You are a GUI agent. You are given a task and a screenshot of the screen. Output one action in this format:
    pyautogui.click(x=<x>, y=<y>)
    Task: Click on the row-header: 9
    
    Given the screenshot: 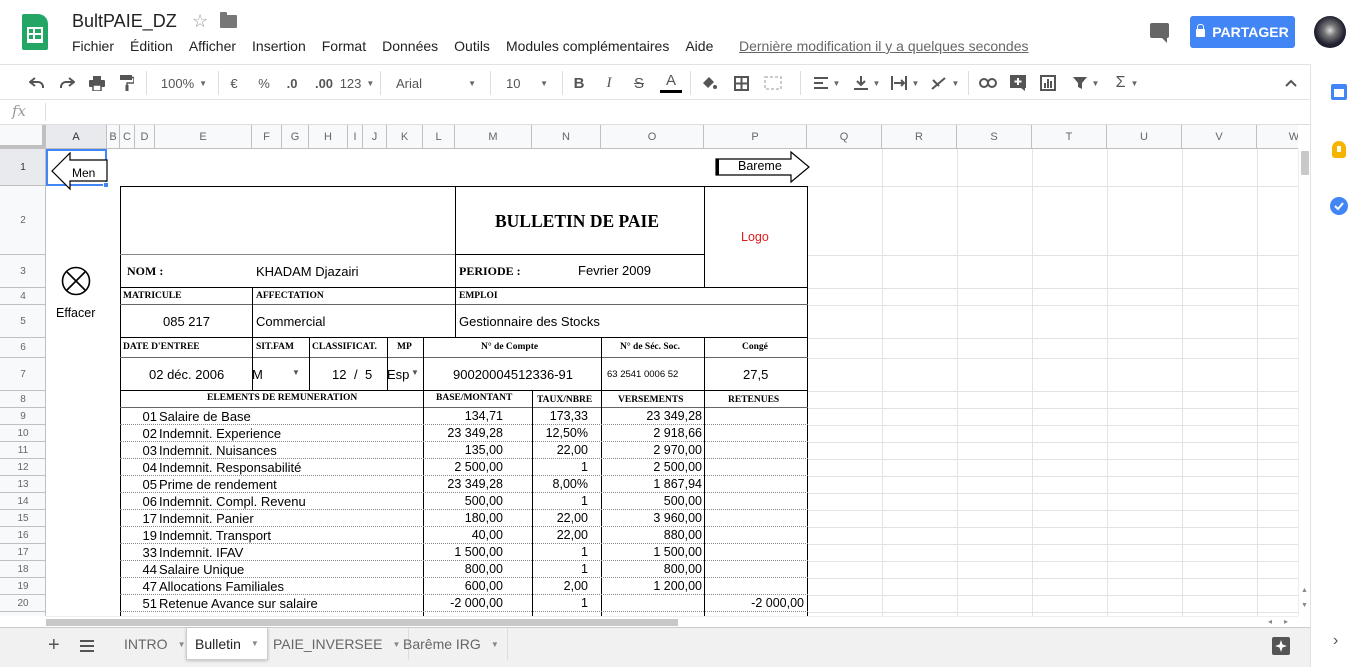 What is the action you would take?
    pyautogui.click(x=22, y=416)
    